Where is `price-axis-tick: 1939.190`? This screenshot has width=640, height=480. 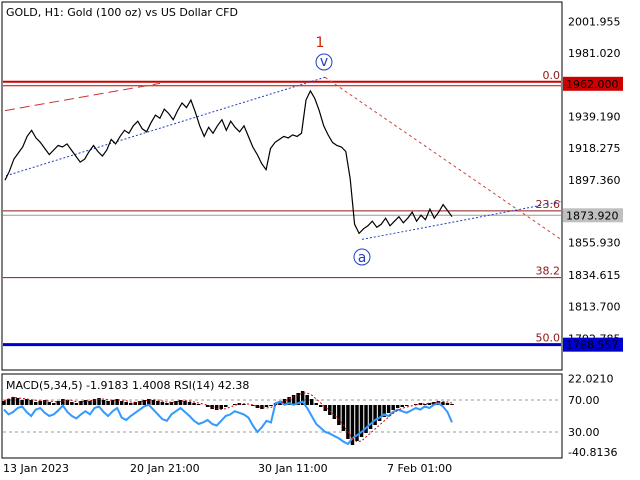
price-axis-tick: 1939.190 is located at coordinates (594, 116).